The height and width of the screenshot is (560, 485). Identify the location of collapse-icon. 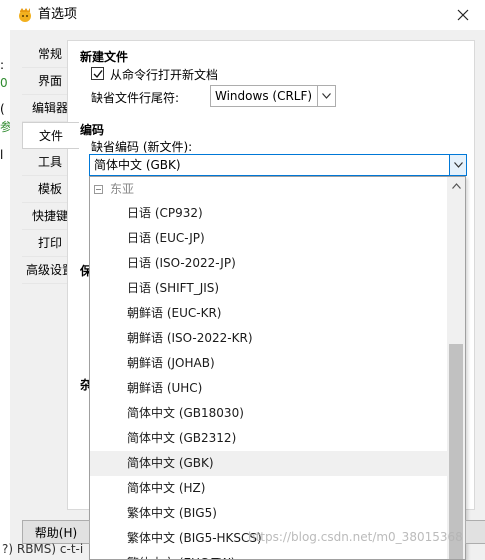
(98, 189).